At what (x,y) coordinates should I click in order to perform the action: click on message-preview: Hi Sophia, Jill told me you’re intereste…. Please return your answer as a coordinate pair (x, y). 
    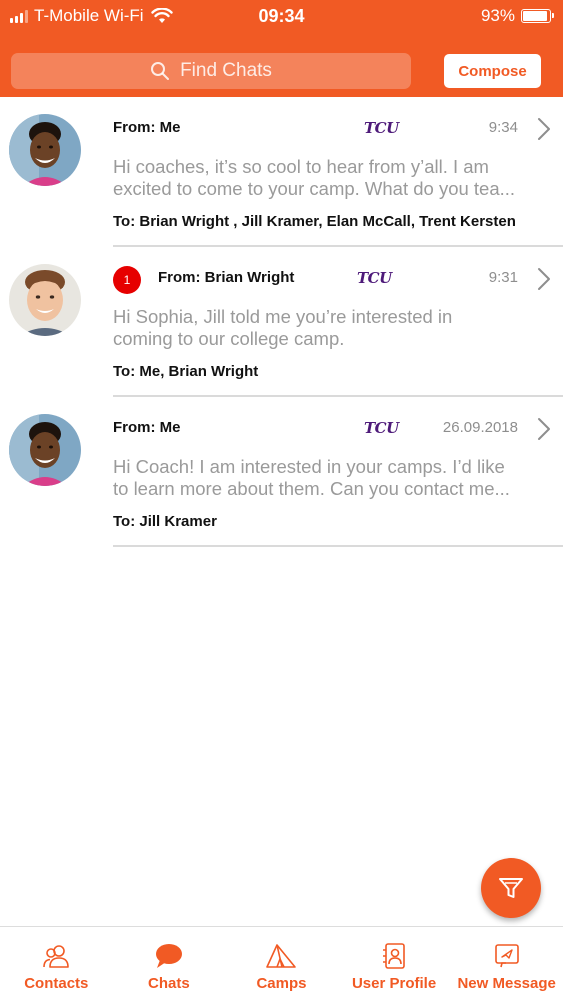
    Looking at the image, I should click on (283, 327).